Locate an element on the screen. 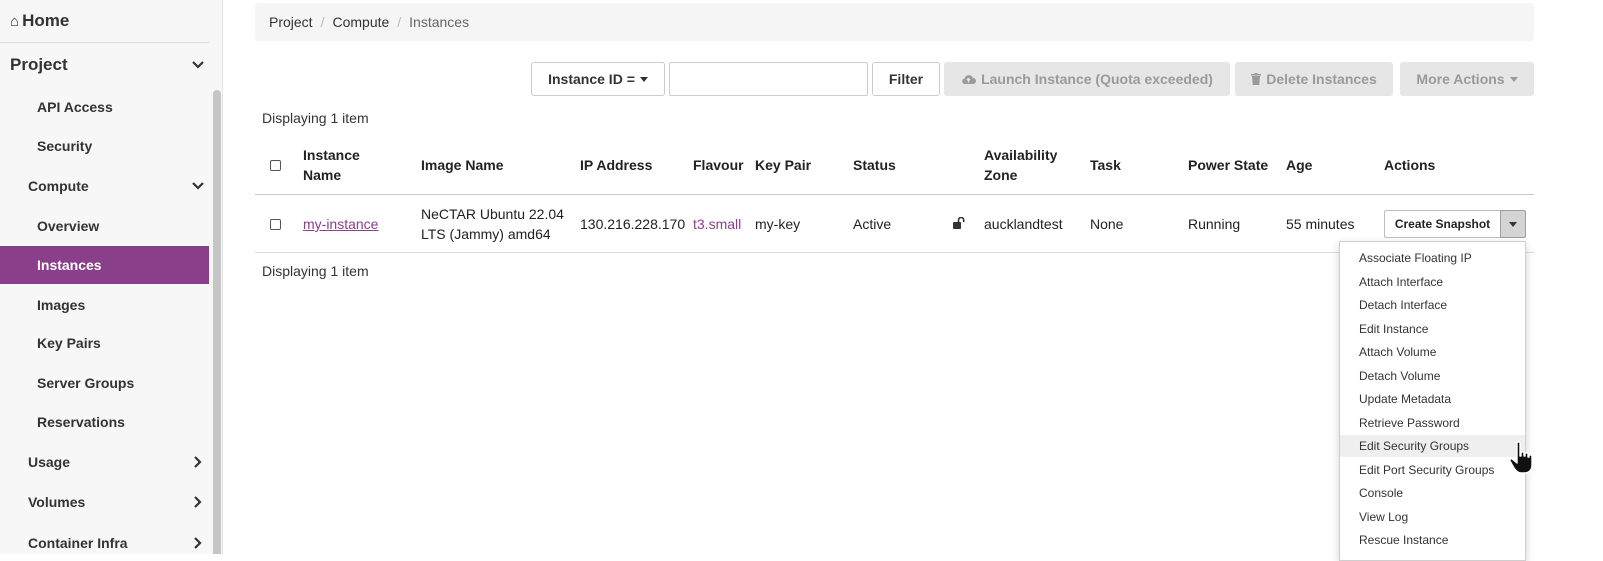  flavour-link: t3.small is located at coordinates (717, 224).